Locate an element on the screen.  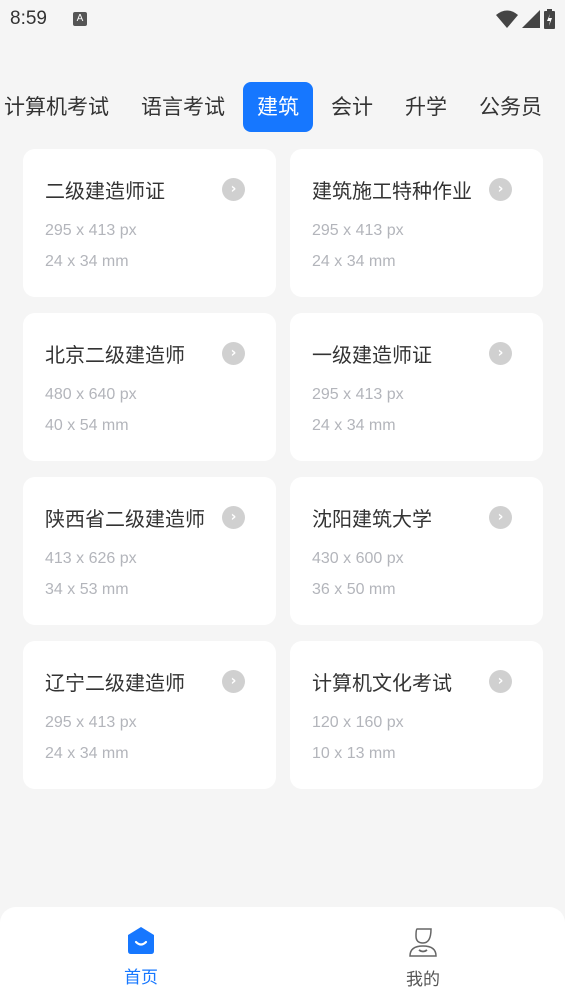
card-title: 计算机文化考试 is located at coordinates (382, 683).